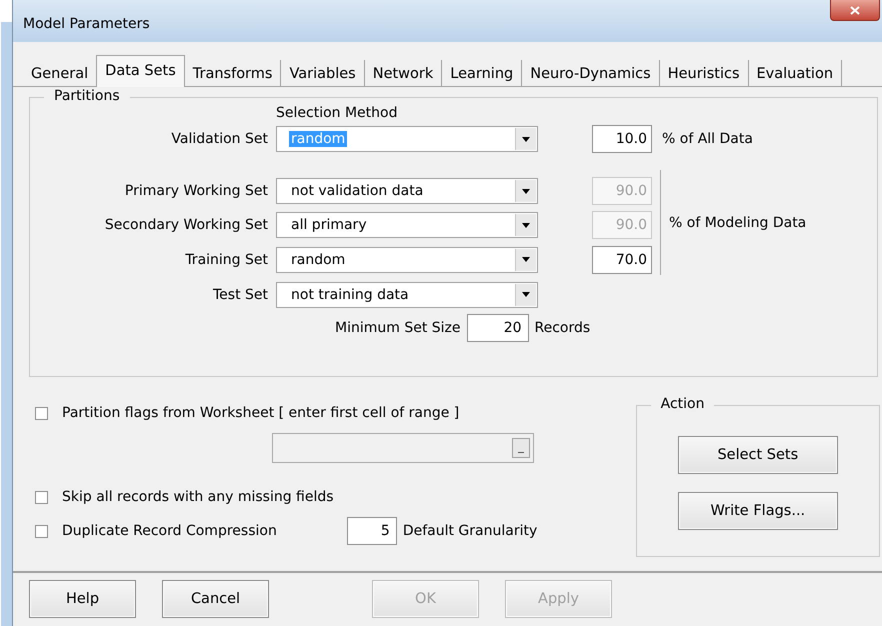 This screenshot has height=626, width=882. What do you see at coordinates (59, 73) in the screenshot?
I see `tab: General` at bounding box center [59, 73].